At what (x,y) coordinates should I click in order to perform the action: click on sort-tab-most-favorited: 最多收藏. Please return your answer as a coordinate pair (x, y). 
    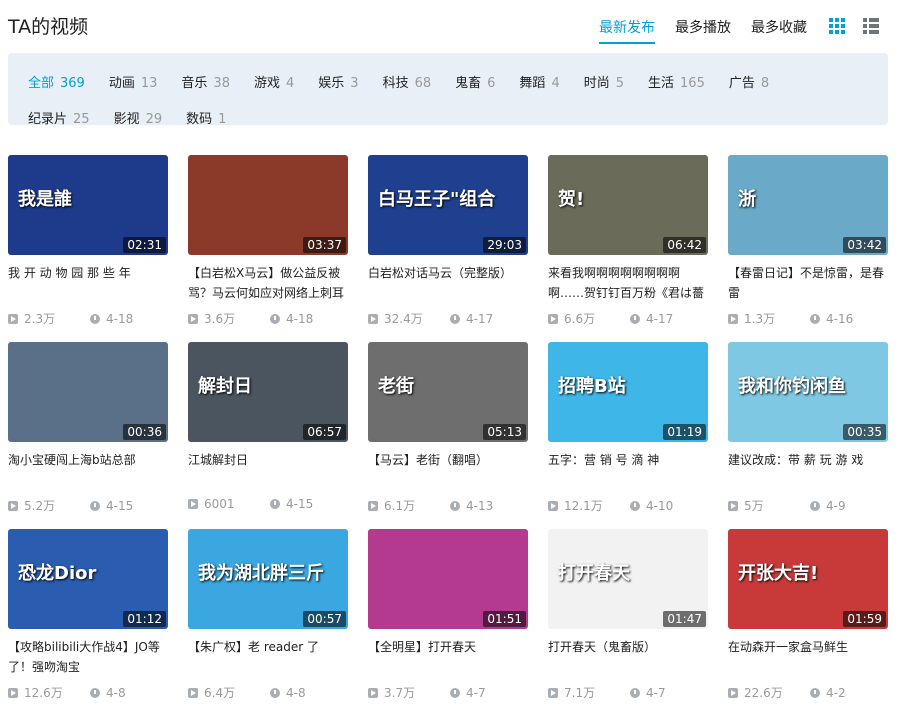
    Looking at the image, I should click on (779, 30).